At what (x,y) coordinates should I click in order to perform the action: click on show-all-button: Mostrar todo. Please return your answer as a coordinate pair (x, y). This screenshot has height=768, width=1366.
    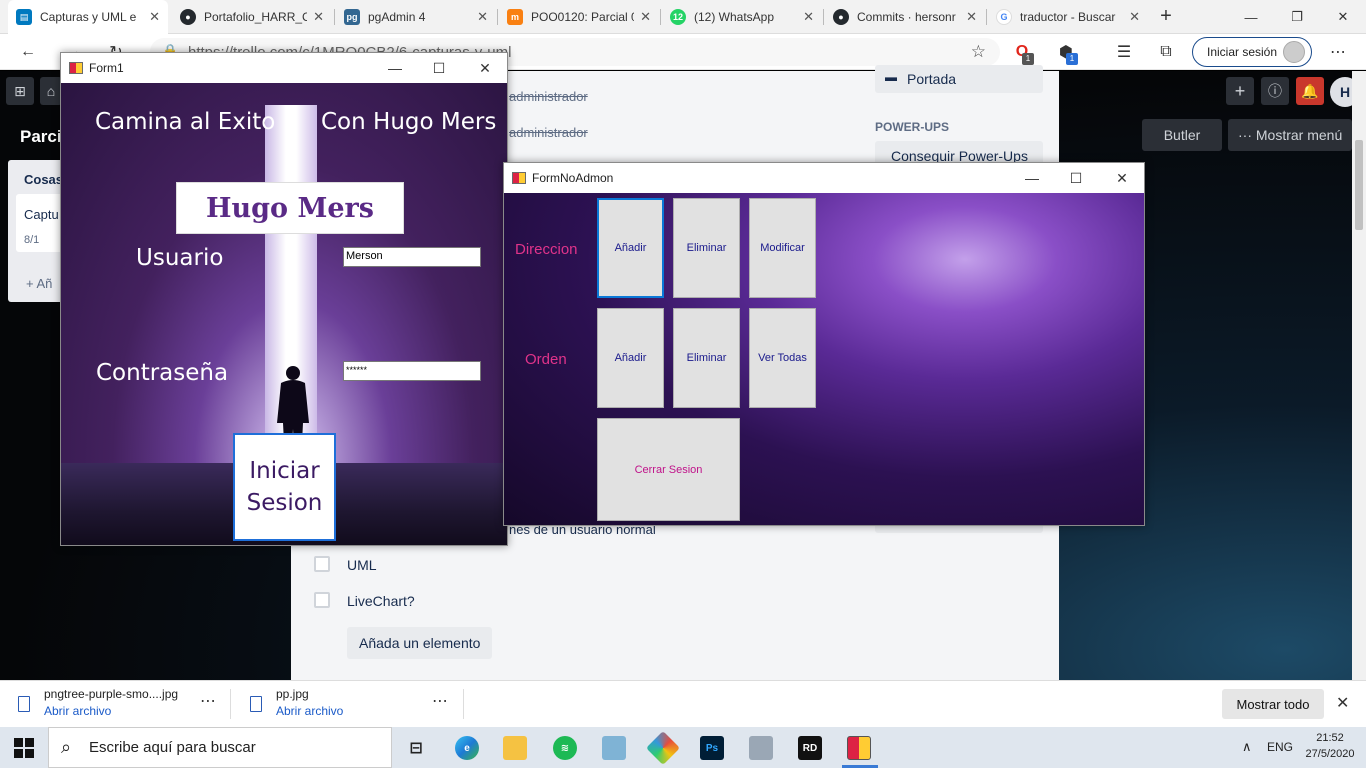
    Looking at the image, I should click on (1273, 704).